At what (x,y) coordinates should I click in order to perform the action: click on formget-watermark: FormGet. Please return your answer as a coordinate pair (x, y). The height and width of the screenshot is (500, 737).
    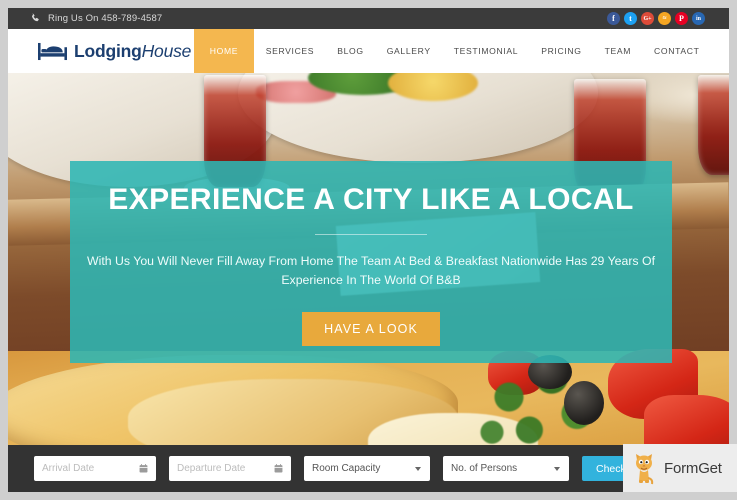
    Looking at the image, I should click on (680, 468).